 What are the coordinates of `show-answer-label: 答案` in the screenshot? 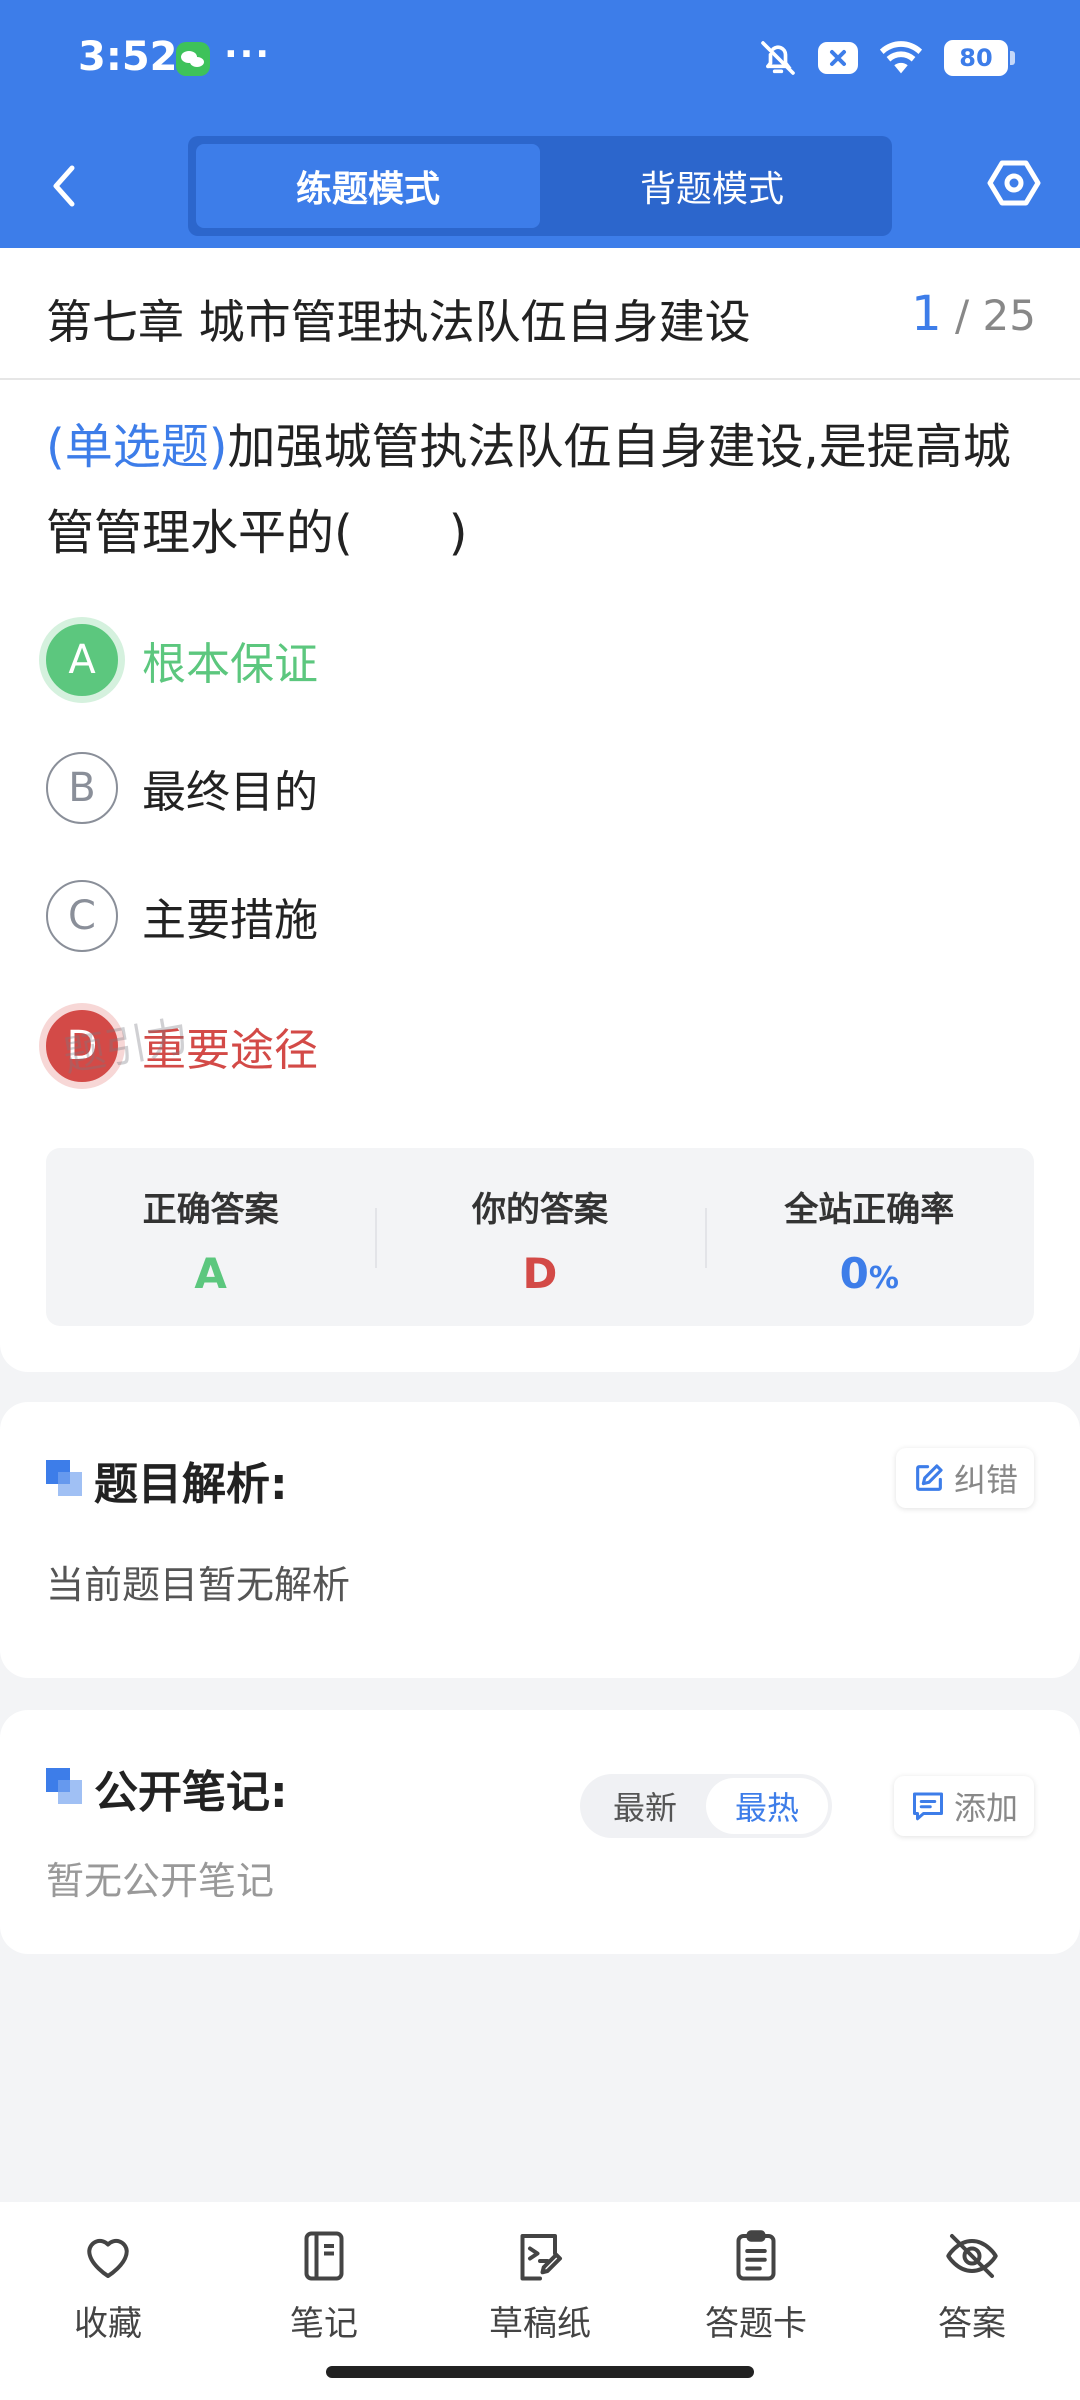 It's located at (972, 2324).